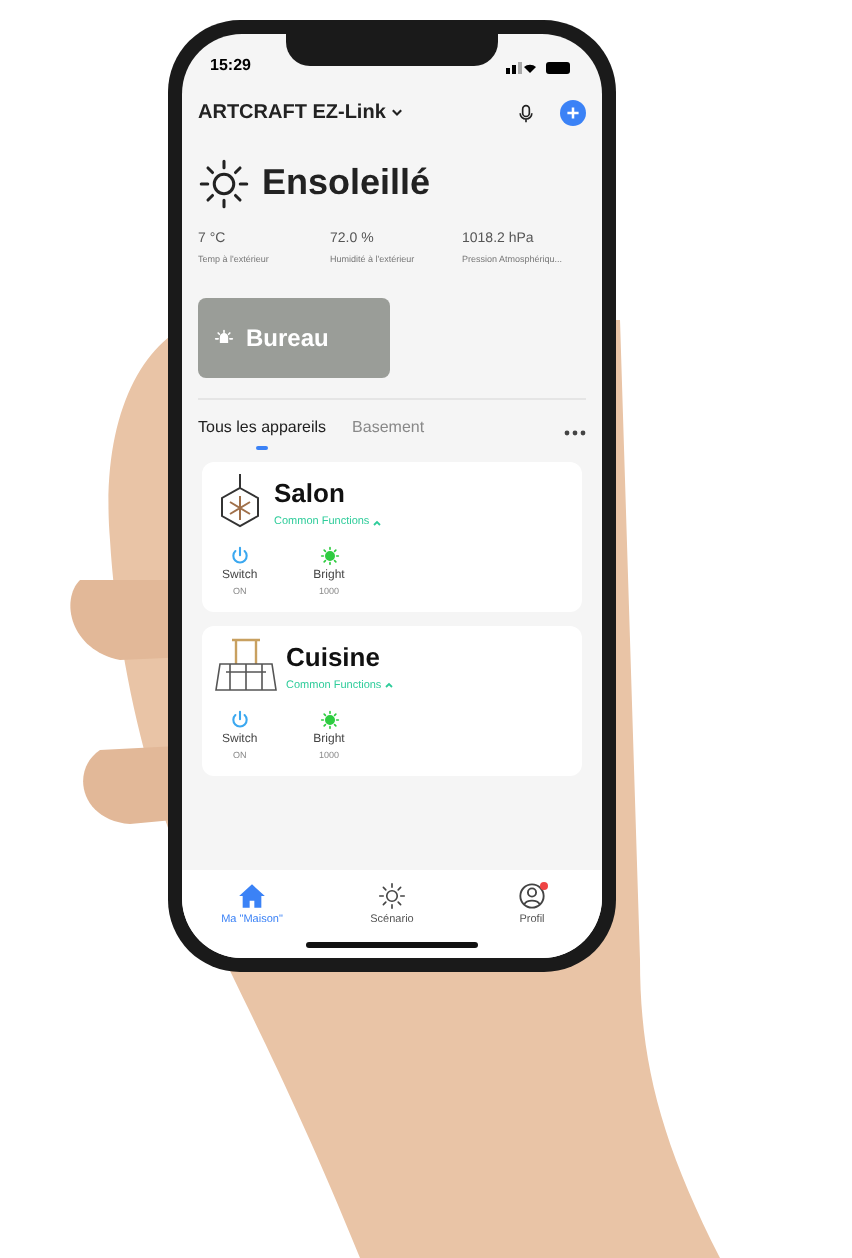 The image size is (852, 1258). I want to click on room-name: Bureau, so click(287, 339).